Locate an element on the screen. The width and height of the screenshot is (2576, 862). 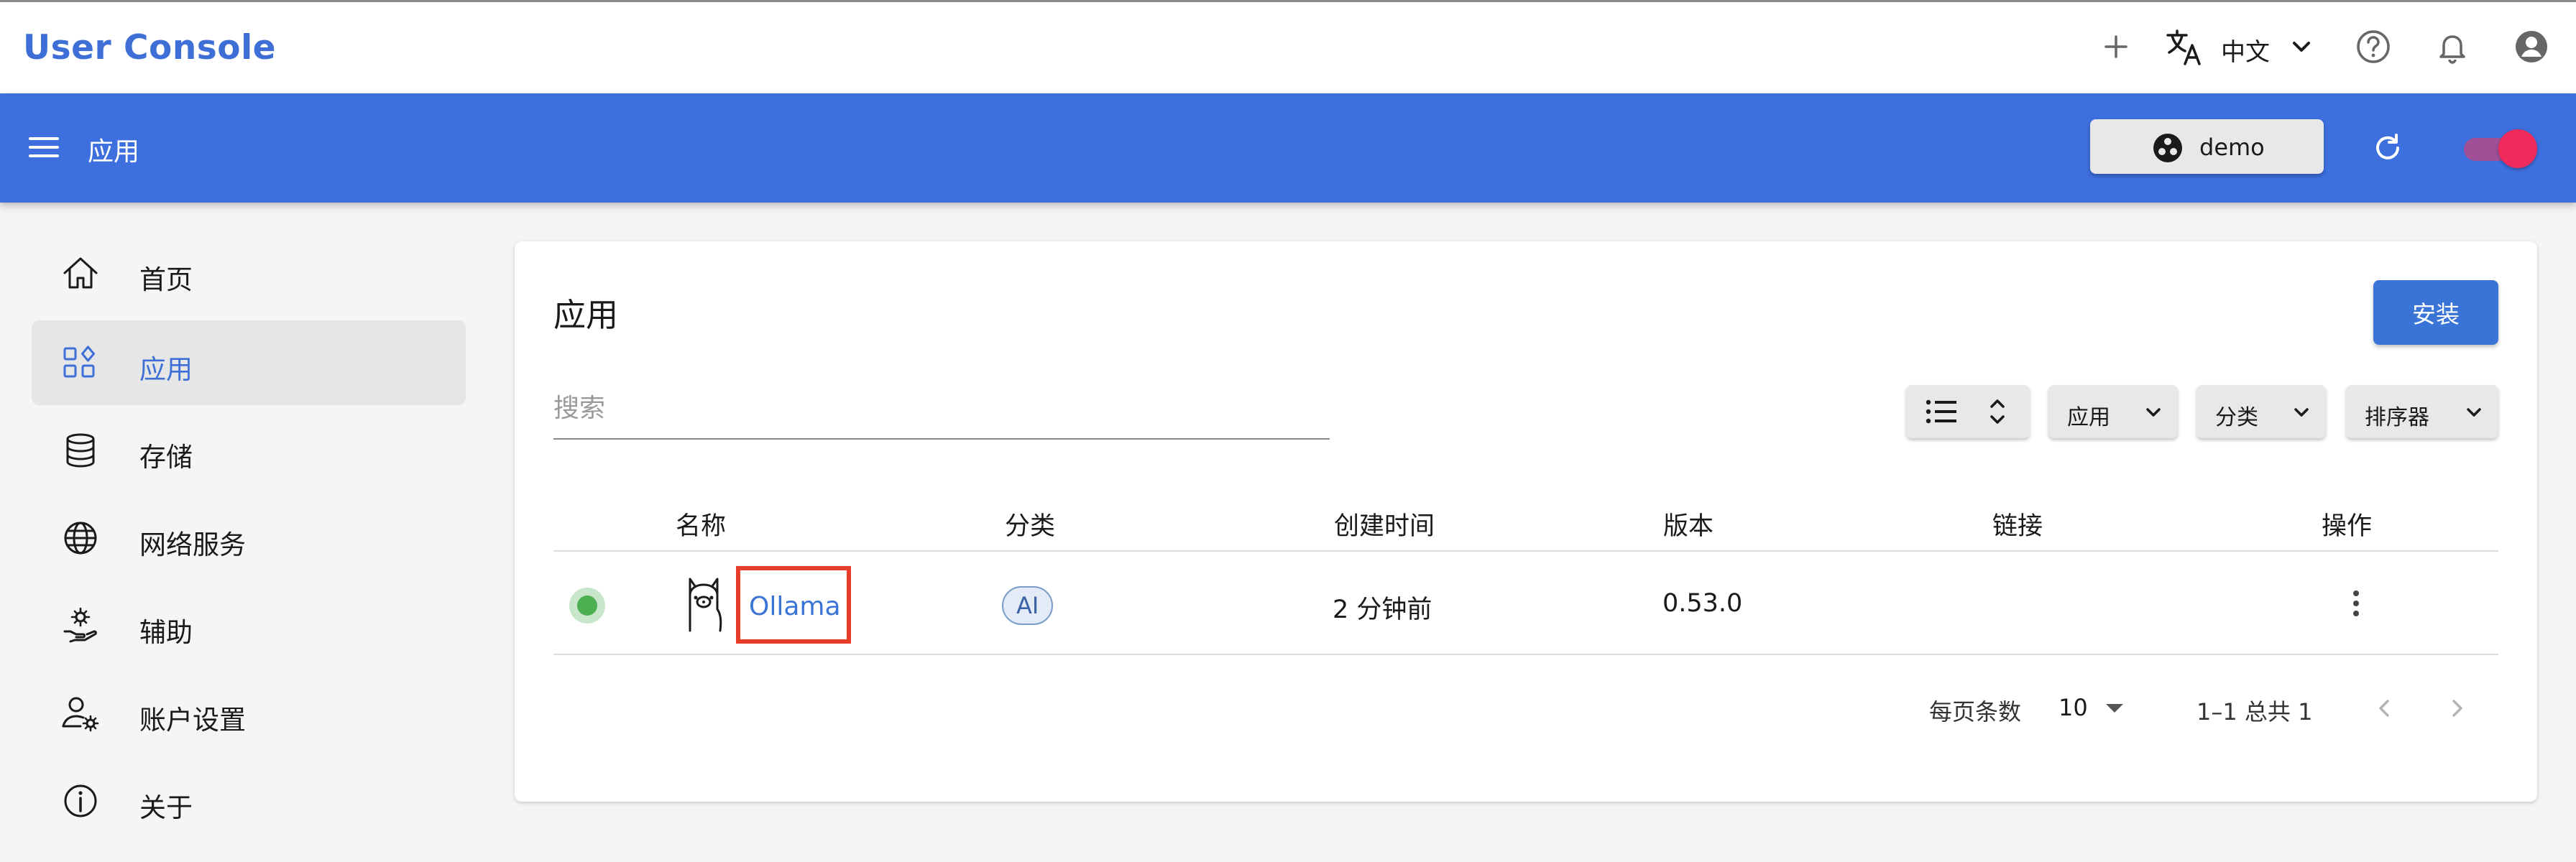
brand-title: User Console is located at coordinates (149, 48).